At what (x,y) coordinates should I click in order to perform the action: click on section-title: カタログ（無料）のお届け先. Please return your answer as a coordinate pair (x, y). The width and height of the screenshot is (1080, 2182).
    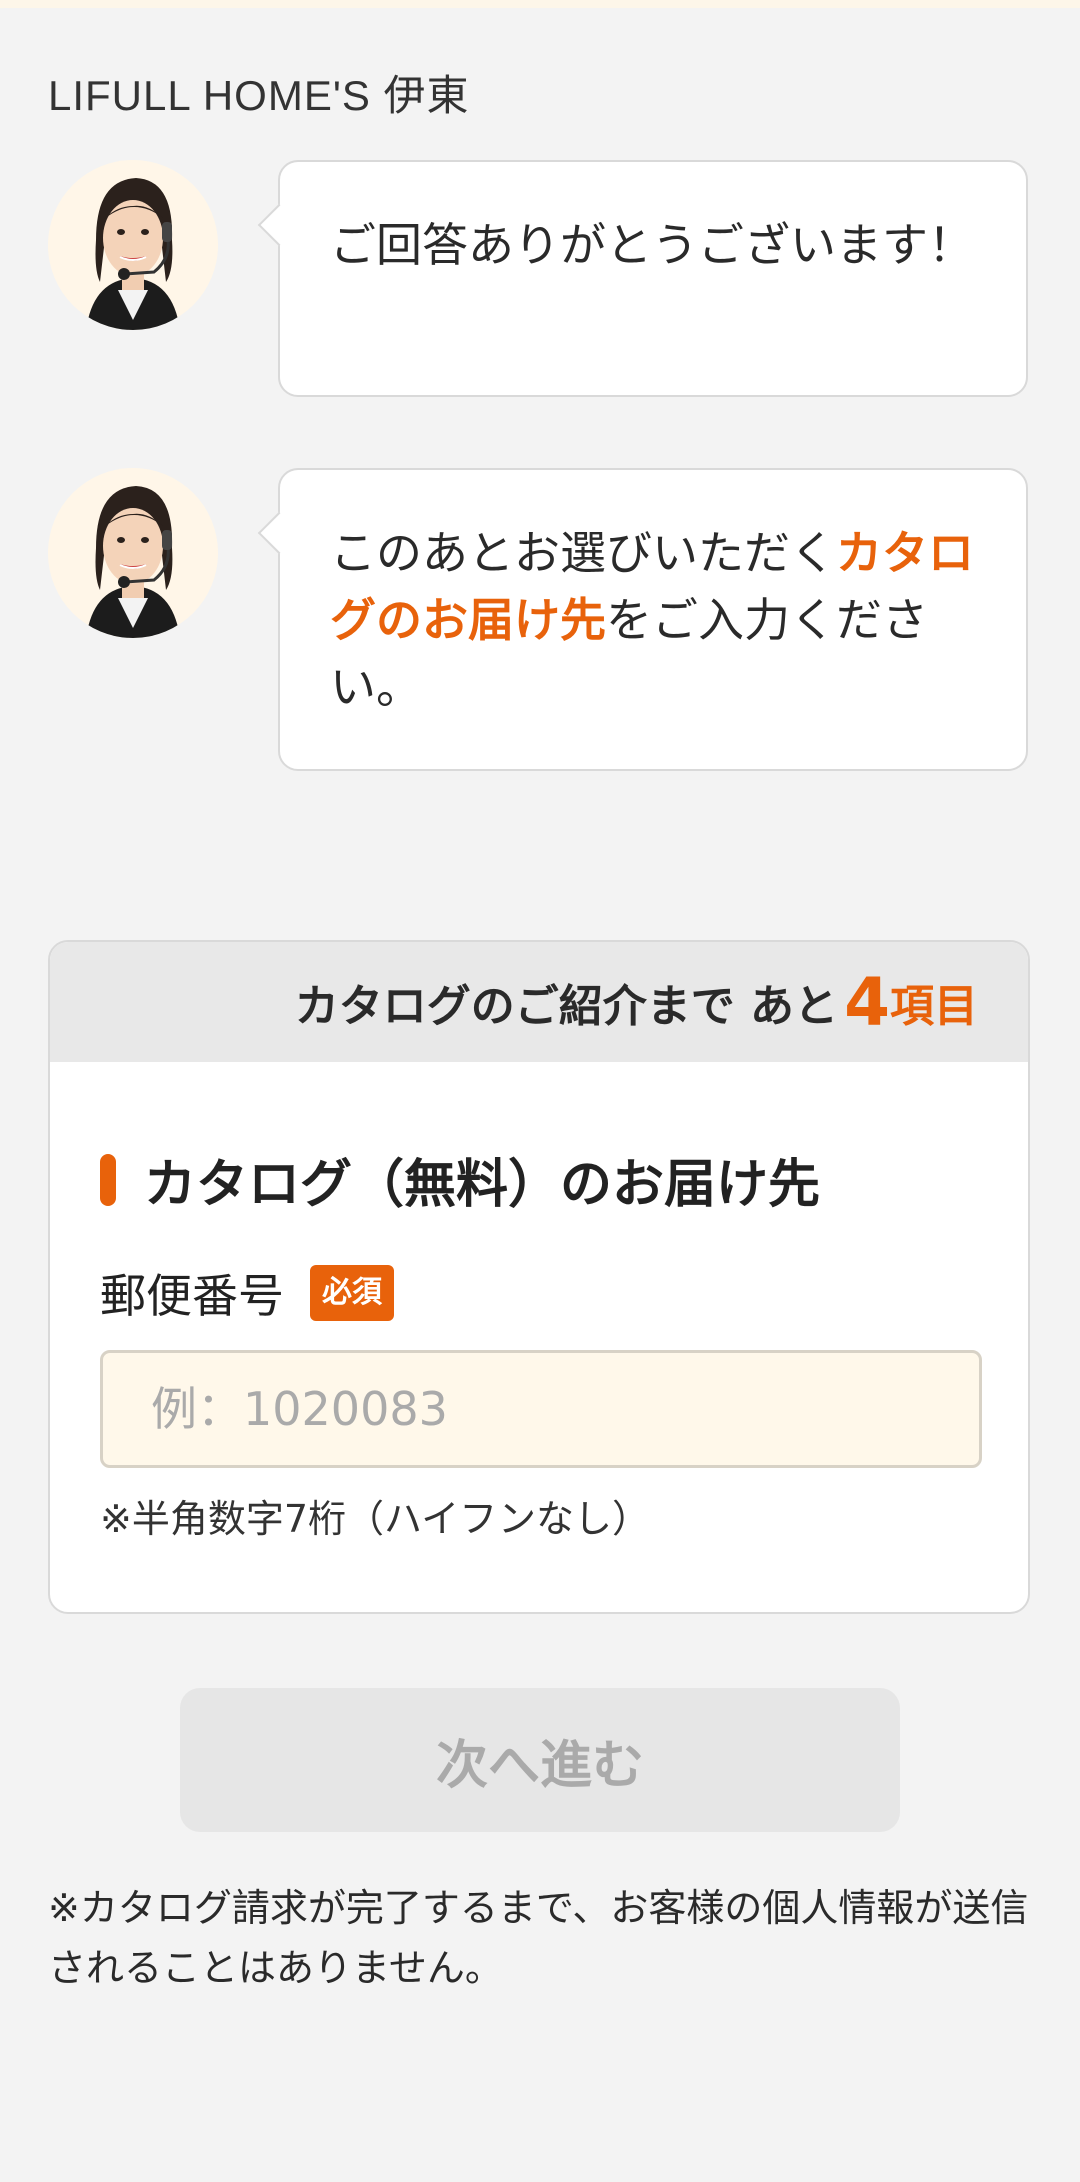
    Looking at the image, I should click on (460, 1179).